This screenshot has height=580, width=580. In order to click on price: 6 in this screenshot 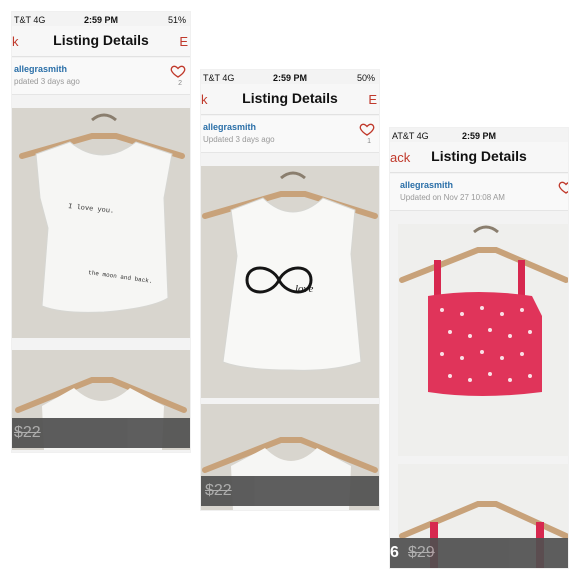, I will do `click(394, 552)`.